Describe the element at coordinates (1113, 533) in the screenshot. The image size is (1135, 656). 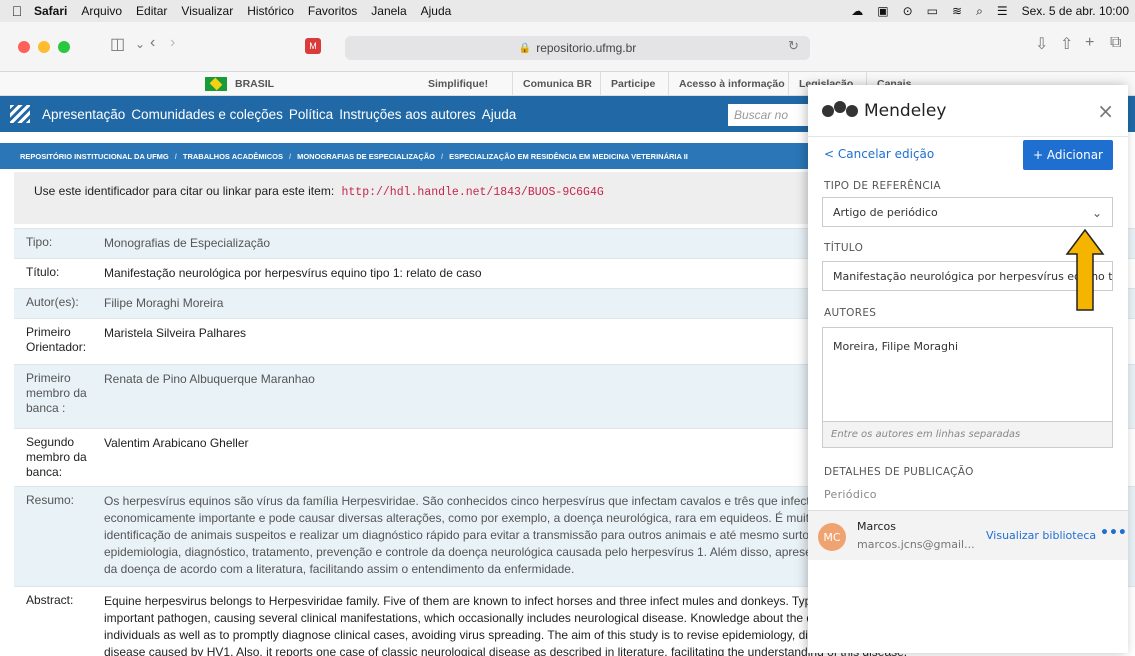
I see `more-icon: •••` at that location.